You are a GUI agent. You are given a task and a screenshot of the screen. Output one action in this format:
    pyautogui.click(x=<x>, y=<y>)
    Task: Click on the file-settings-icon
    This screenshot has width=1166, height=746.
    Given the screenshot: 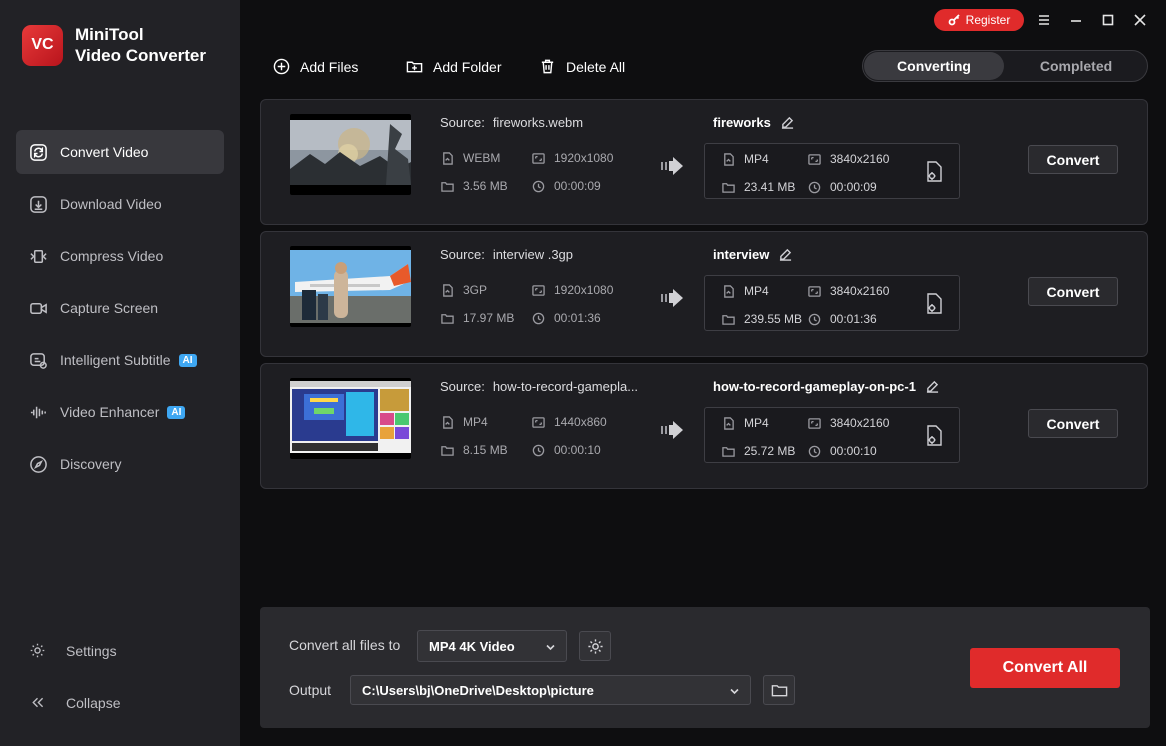 What is the action you would take?
    pyautogui.click(x=934, y=435)
    